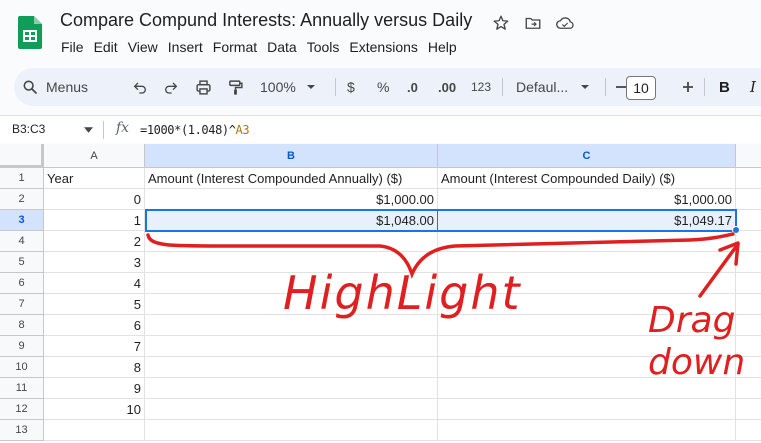 This screenshot has height=443, width=761. What do you see at coordinates (736, 230) in the screenshot?
I see `fill-handle` at bounding box center [736, 230].